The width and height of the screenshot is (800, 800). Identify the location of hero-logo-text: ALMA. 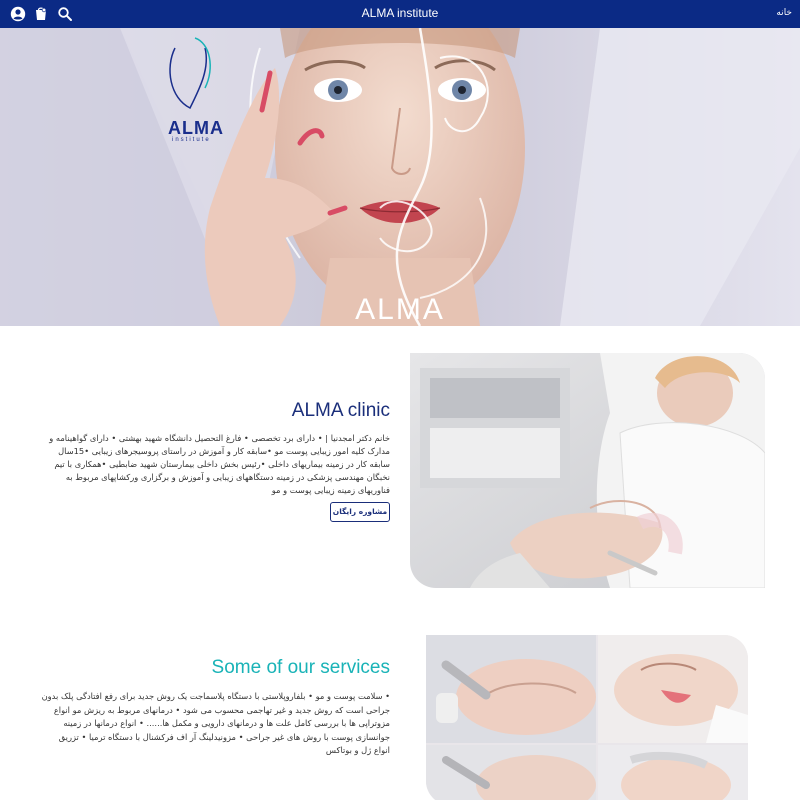
(196, 128).